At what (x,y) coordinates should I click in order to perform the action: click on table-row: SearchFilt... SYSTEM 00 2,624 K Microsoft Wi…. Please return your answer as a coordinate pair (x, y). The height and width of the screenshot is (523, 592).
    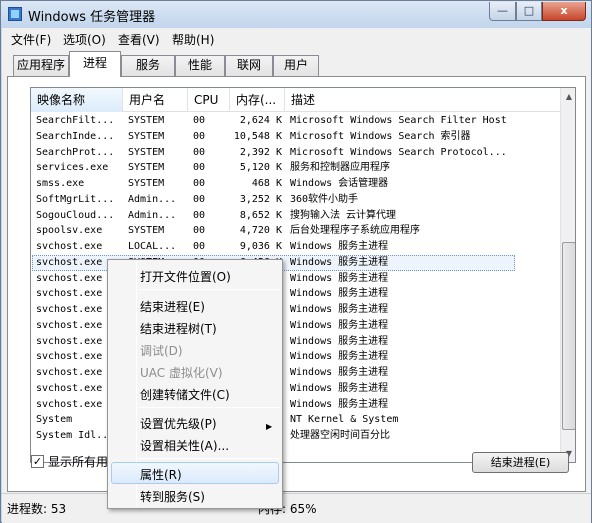
    Looking at the image, I should click on (296, 121).